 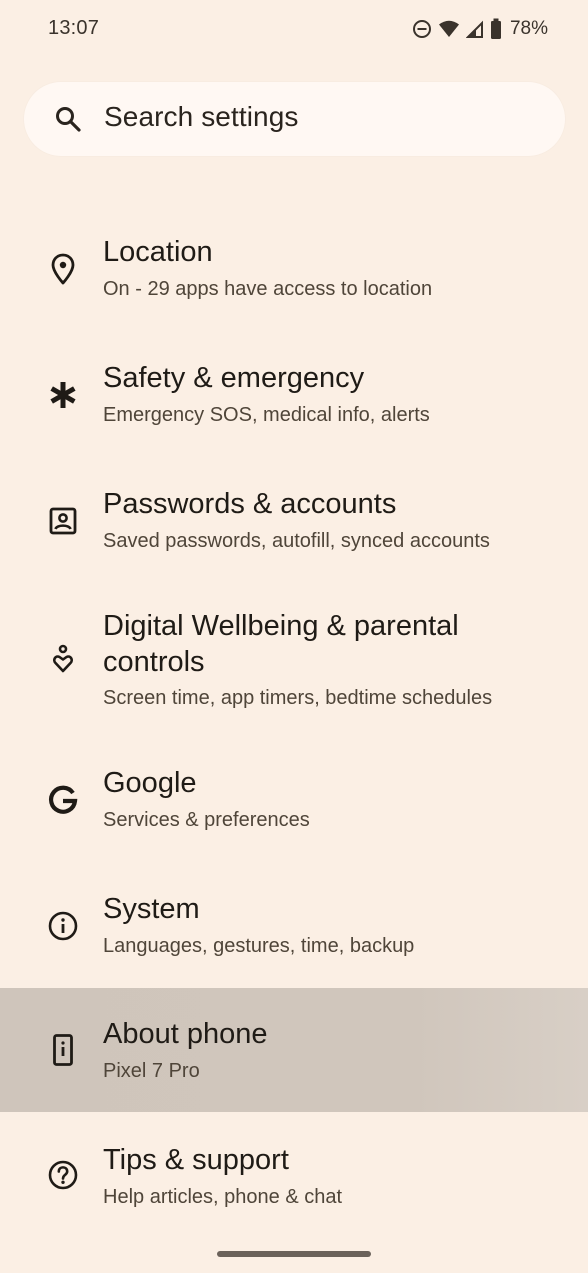 What do you see at coordinates (294, 927) in the screenshot?
I see `setting-item-system: System Languages, gestures, time, backup` at bounding box center [294, 927].